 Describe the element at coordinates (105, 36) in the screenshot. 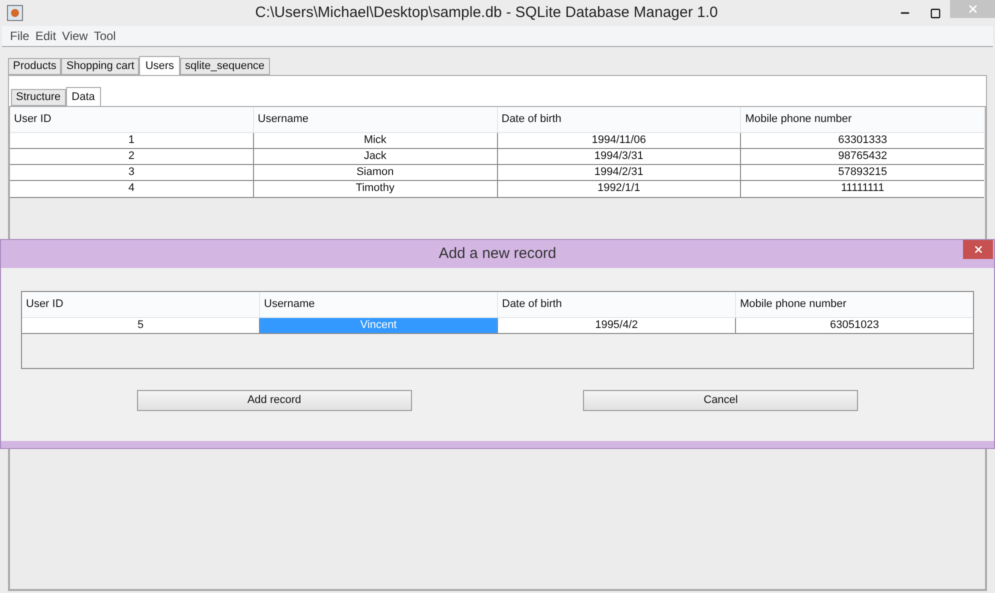

I see `menu-item: Tool` at that location.